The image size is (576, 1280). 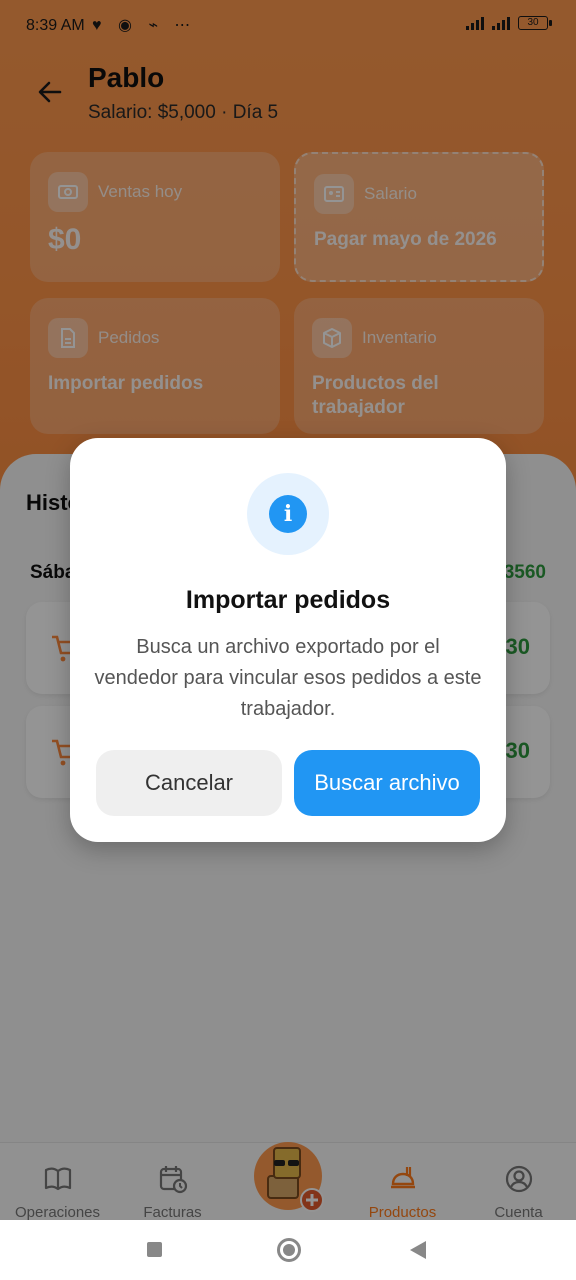 I want to click on info-icon: i, so click(x=288, y=514).